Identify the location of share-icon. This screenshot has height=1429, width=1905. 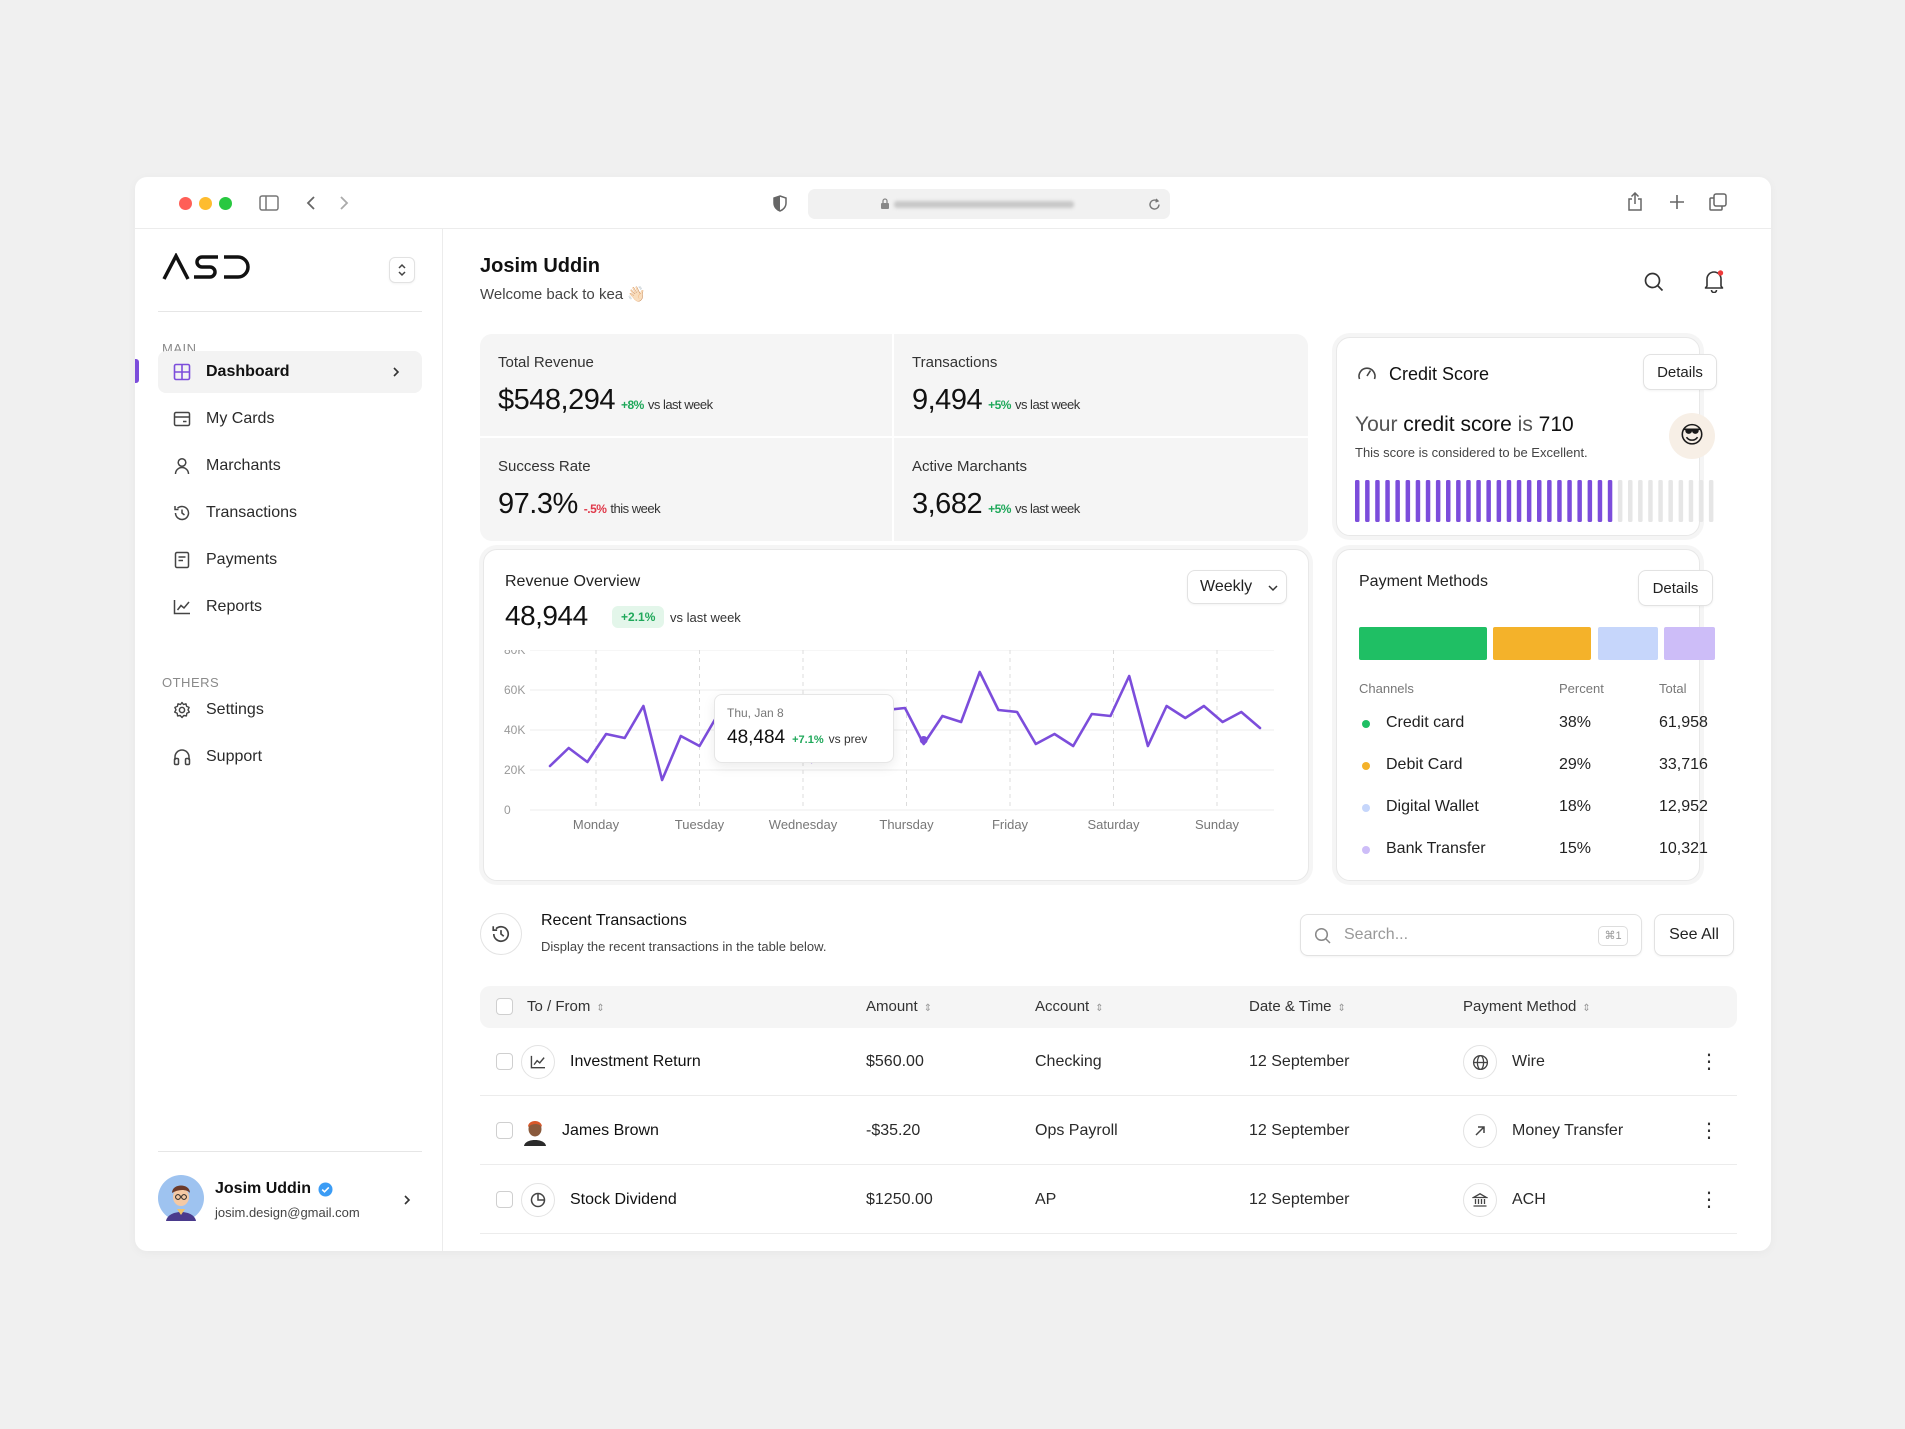
(1635, 202).